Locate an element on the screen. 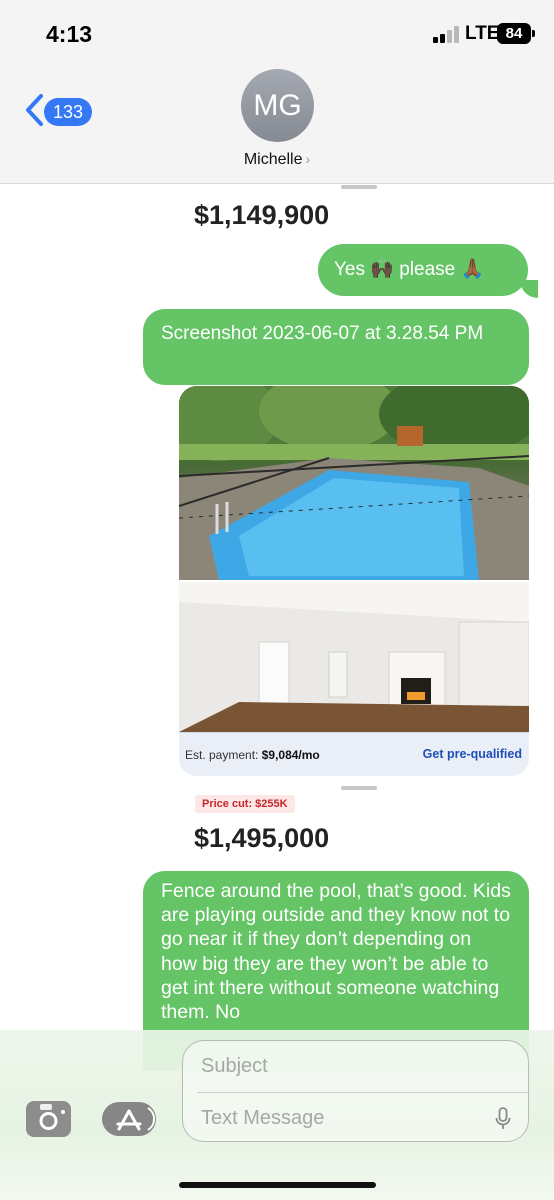 This screenshot has width=554, height=1200. status-bar: 4:13 LTE 84 is located at coordinates (277, 30).